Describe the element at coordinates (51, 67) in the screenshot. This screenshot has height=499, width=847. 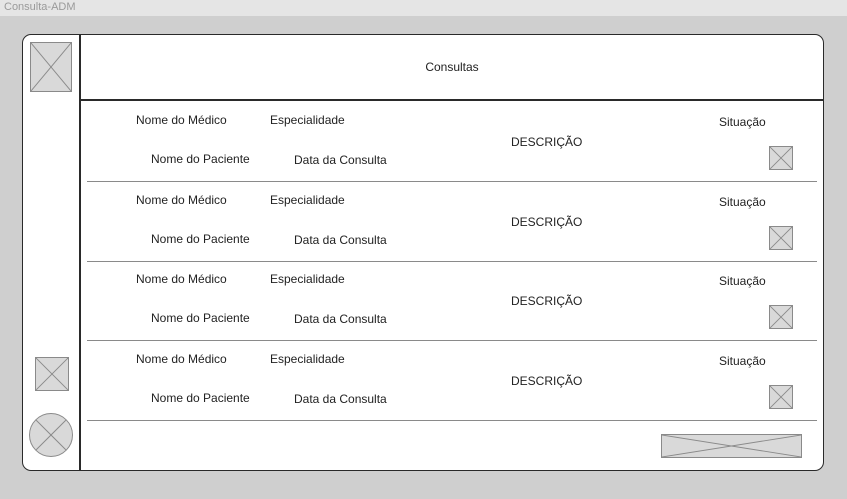
I see `logo-image-icon` at that location.